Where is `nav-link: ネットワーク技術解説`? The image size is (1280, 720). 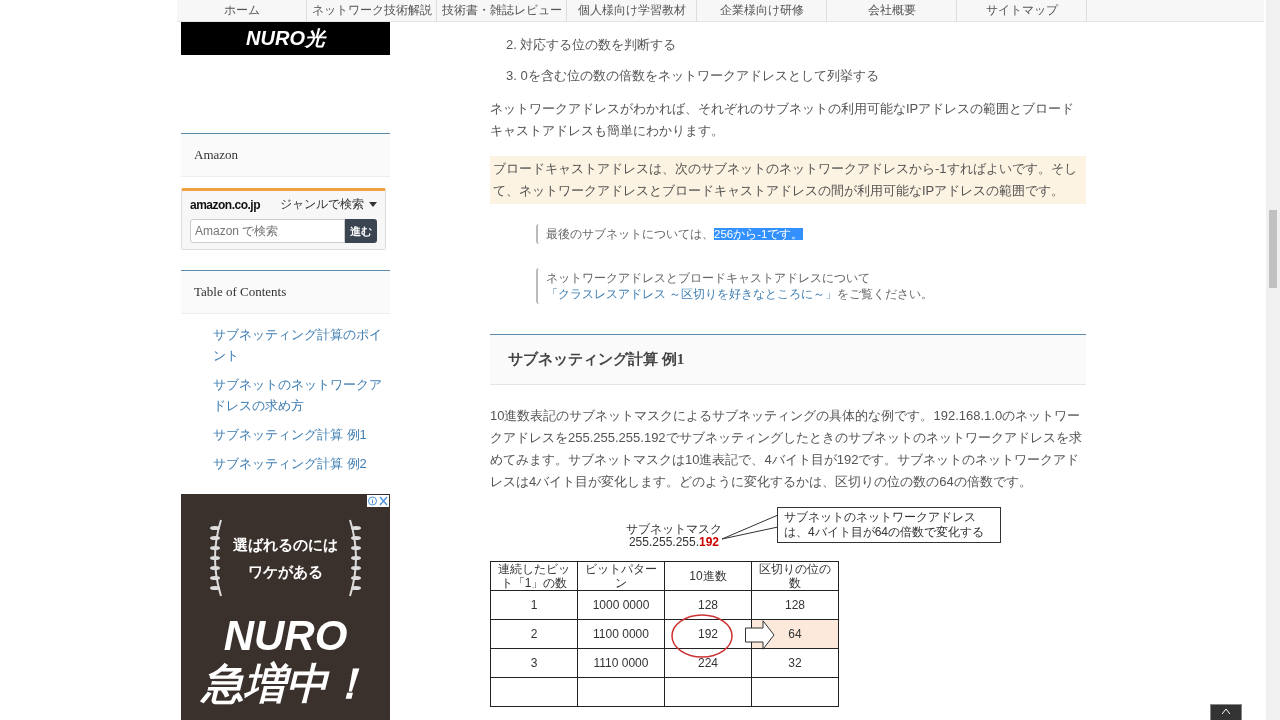 nav-link: ネットワーク技術解説 is located at coordinates (372, 10).